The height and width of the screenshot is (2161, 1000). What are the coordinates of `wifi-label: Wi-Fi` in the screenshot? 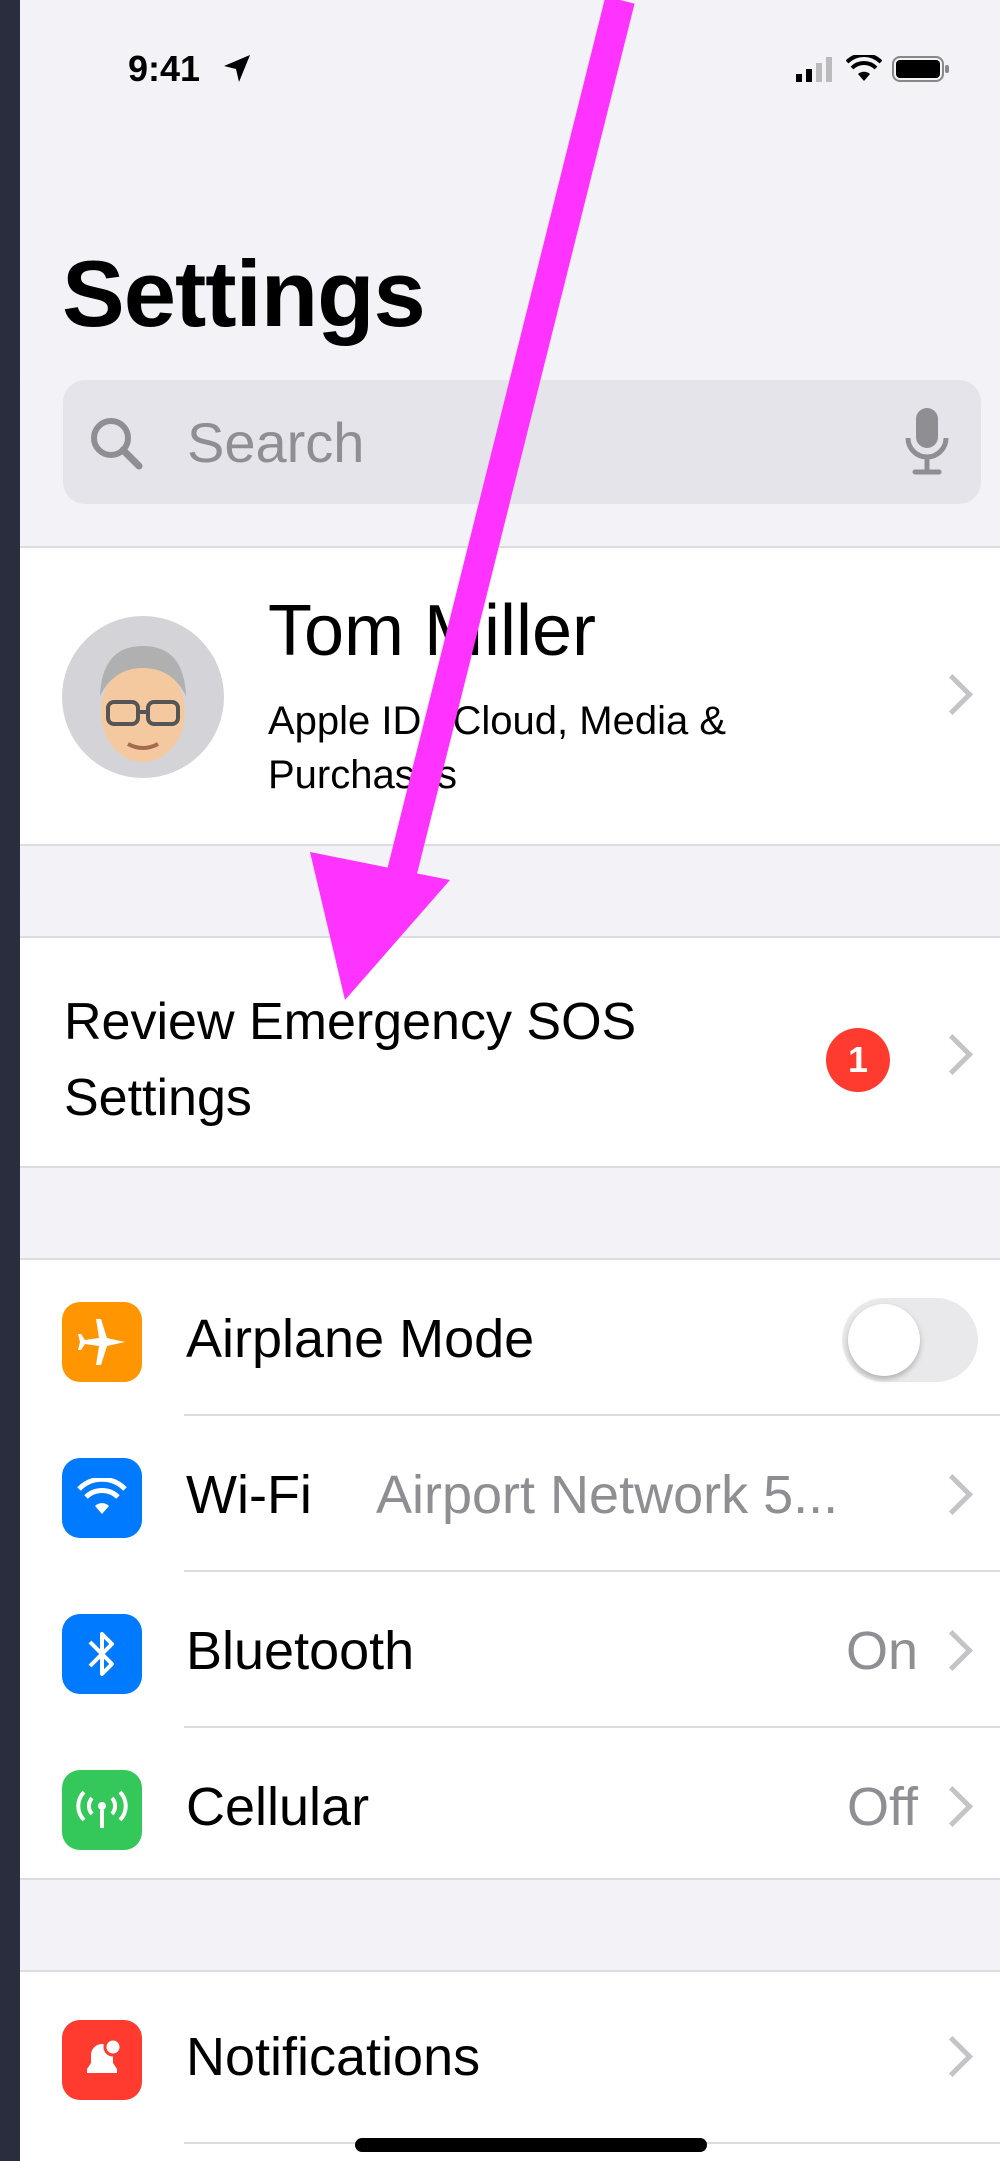 It's located at (249, 1495).